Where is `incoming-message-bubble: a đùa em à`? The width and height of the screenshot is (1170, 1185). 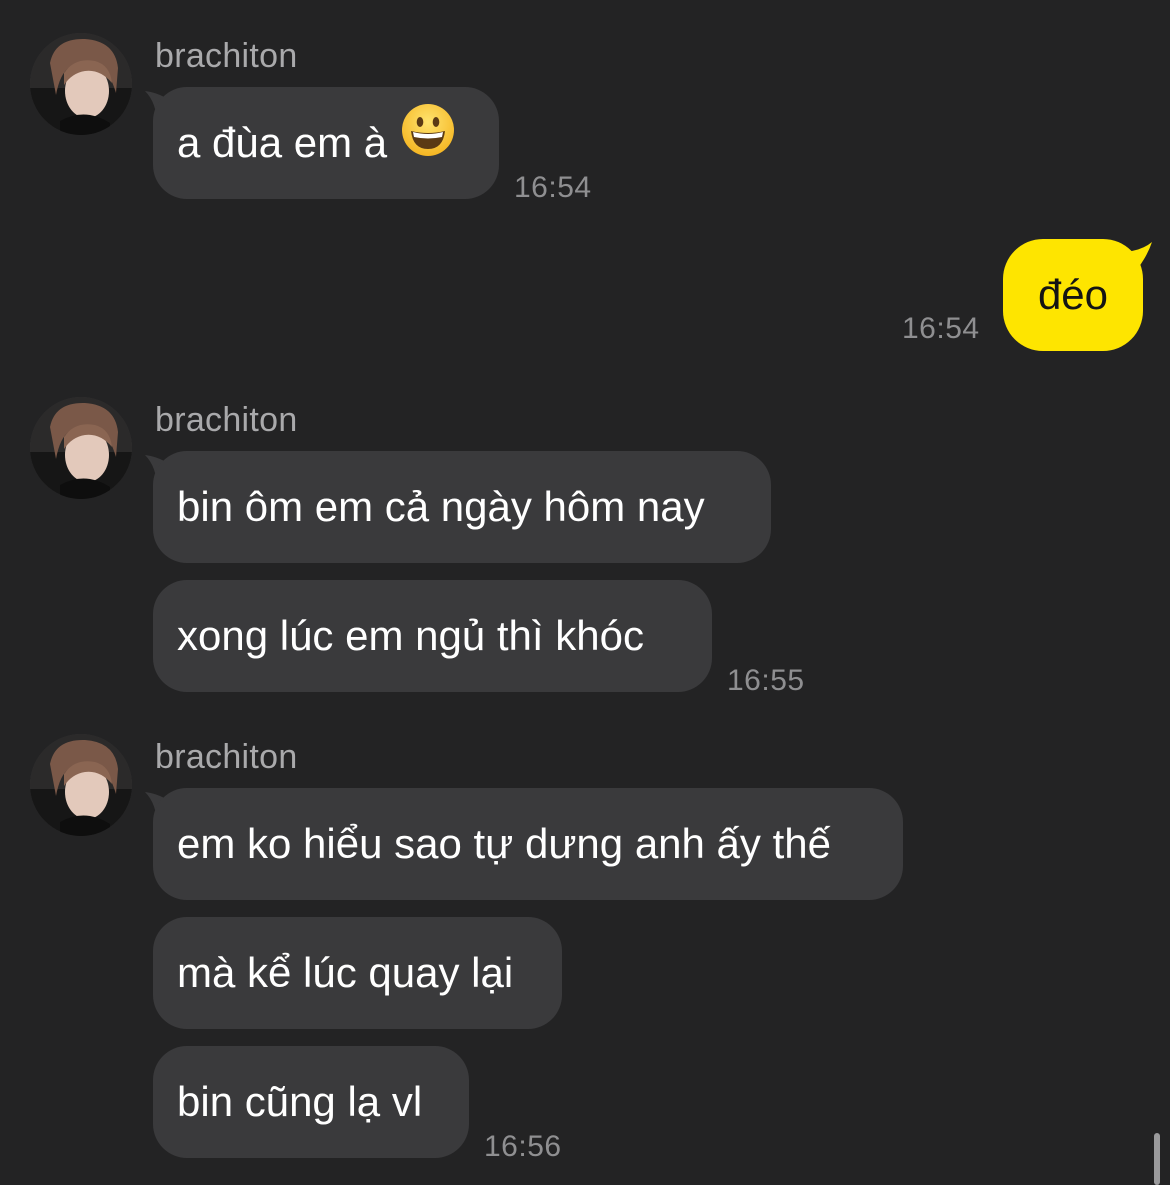
incoming-message-bubble: a đùa em à is located at coordinates (326, 143).